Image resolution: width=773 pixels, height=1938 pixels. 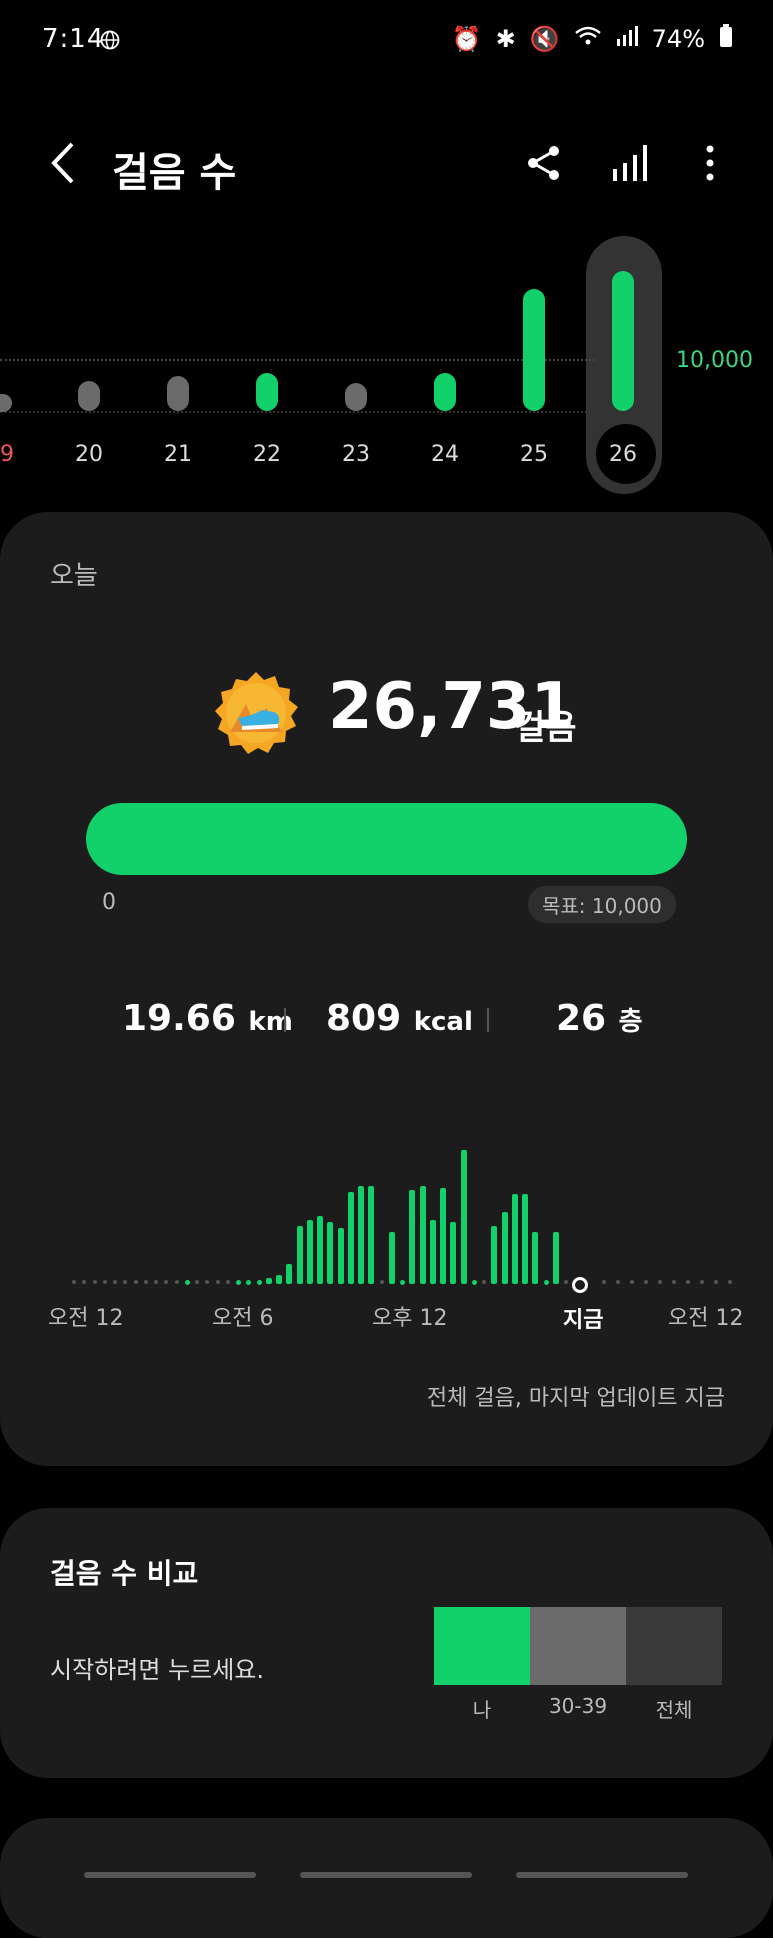 What do you see at coordinates (630, 163) in the screenshot?
I see `chart-icon` at bounding box center [630, 163].